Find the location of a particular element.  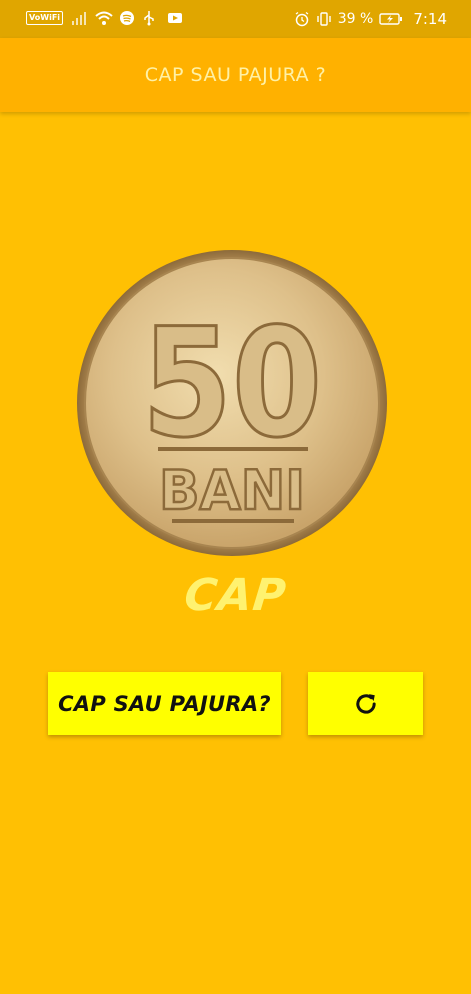

clock: 7:14 is located at coordinates (430, 19).